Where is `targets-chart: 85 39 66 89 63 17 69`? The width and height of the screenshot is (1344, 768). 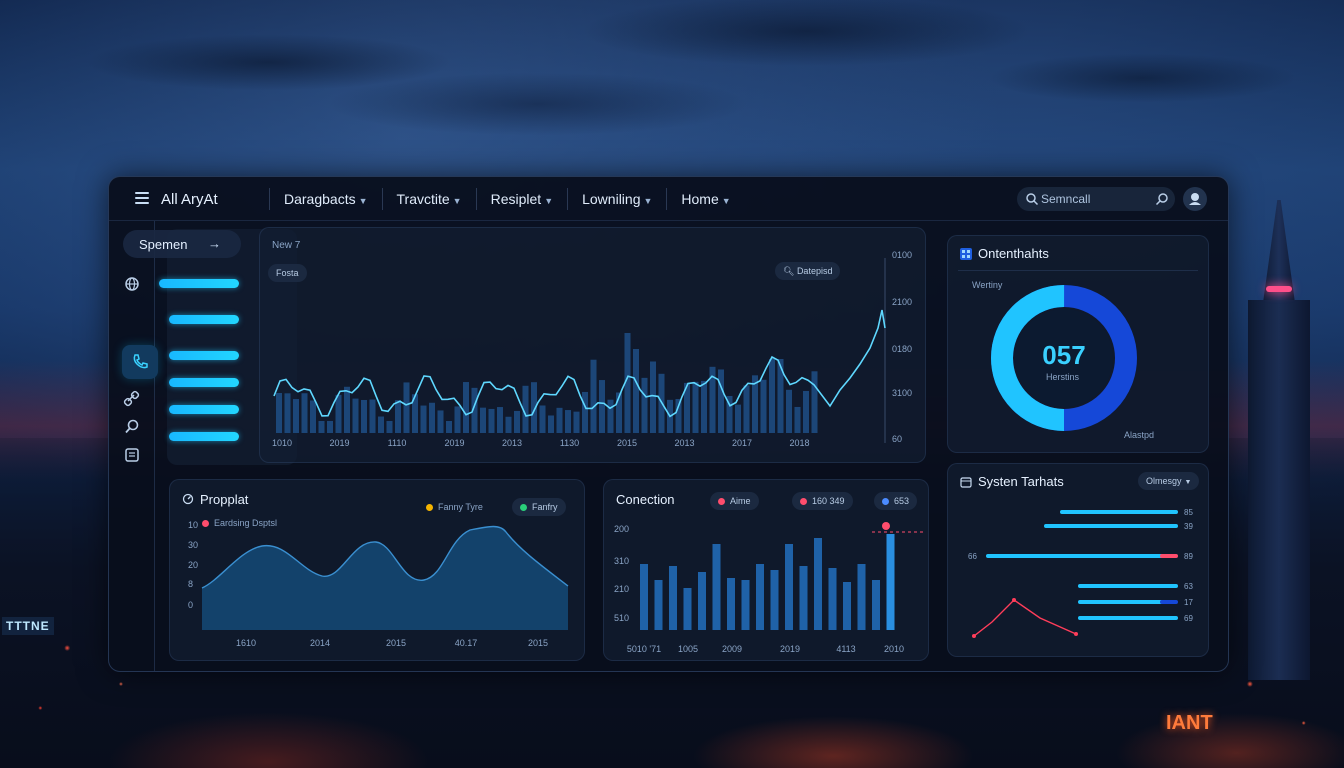 targets-chart: 85 39 66 89 63 17 69 is located at coordinates (1080, 573).